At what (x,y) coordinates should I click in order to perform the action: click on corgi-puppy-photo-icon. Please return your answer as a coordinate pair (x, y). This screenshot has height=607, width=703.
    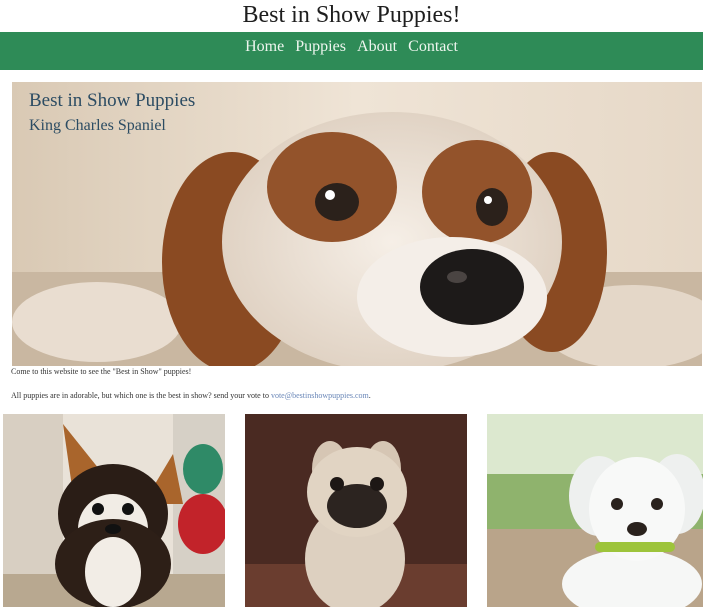
    Looking at the image, I should click on (114, 510).